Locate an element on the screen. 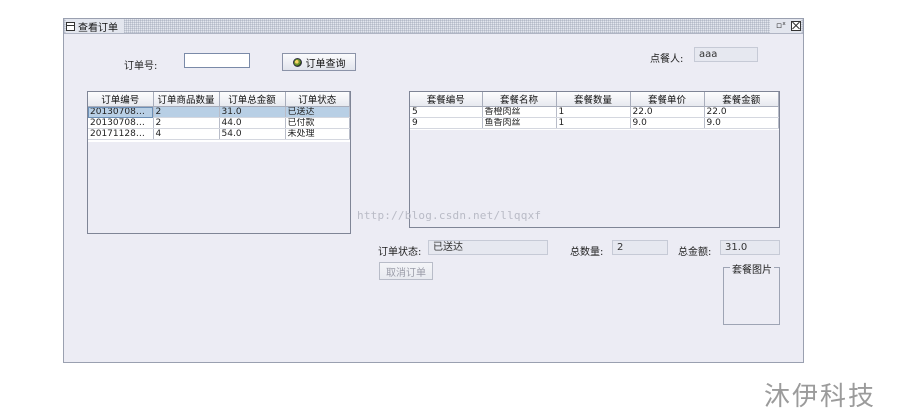 Image resolution: width=900 pixels, height=420 pixels. close-icon is located at coordinates (796, 26).